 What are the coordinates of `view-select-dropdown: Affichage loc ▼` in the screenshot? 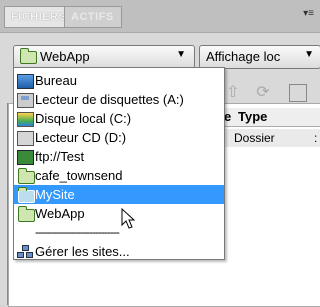 It's located at (259, 57).